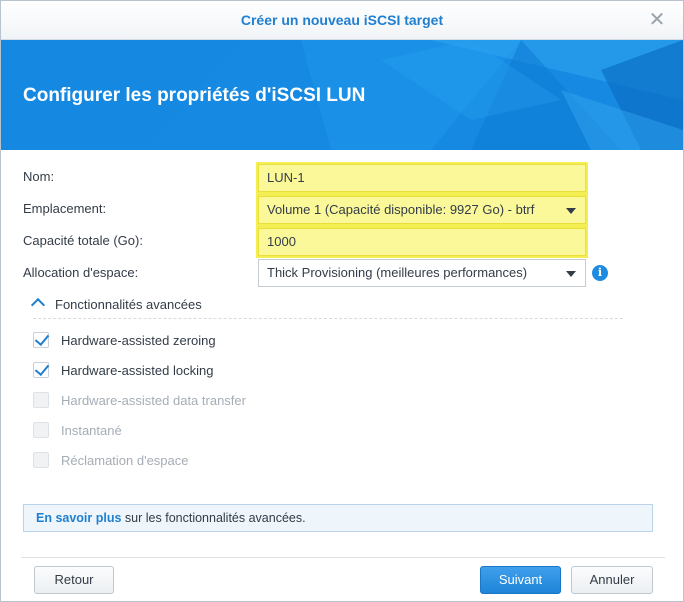  Describe the element at coordinates (39, 176) in the screenshot. I see `name-label: Nom:` at that location.